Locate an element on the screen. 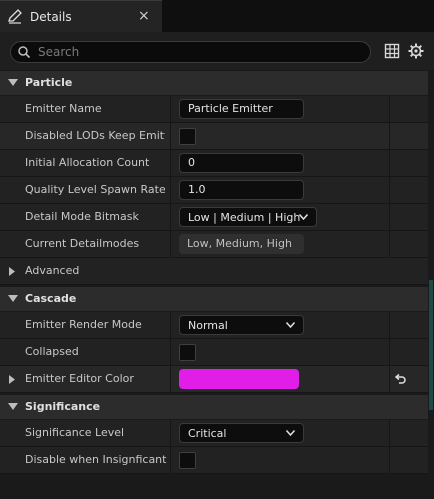 The height and width of the screenshot is (499, 434). detail-mode-dropdown: Low | Medium | High is located at coordinates (248, 217).